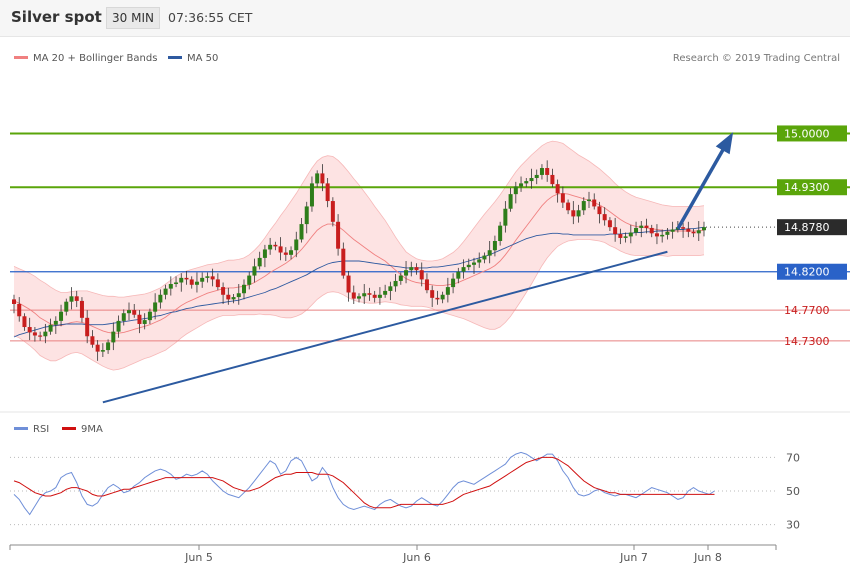  Describe the element at coordinates (807, 272) in the screenshot. I see `price-tag-label-3: 14.8200` at that location.